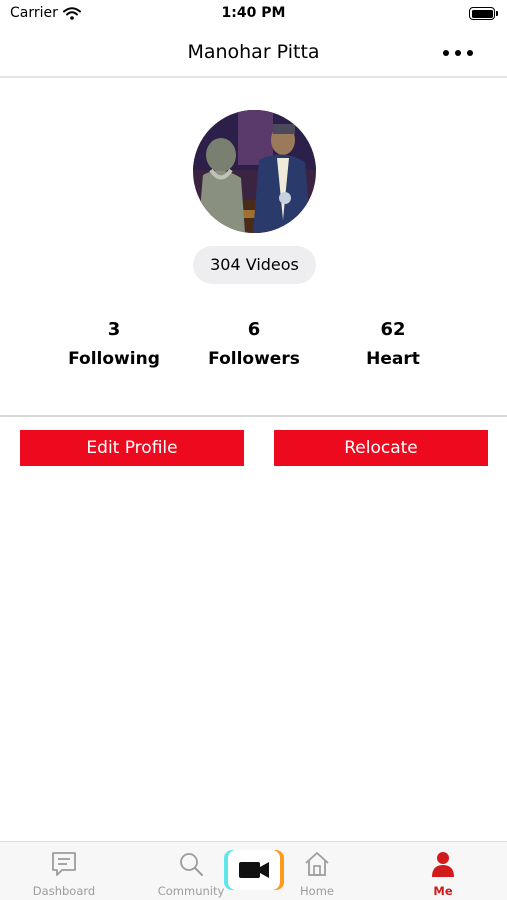 The image size is (507, 900). I want to click on followers-count: 6, so click(254, 329).